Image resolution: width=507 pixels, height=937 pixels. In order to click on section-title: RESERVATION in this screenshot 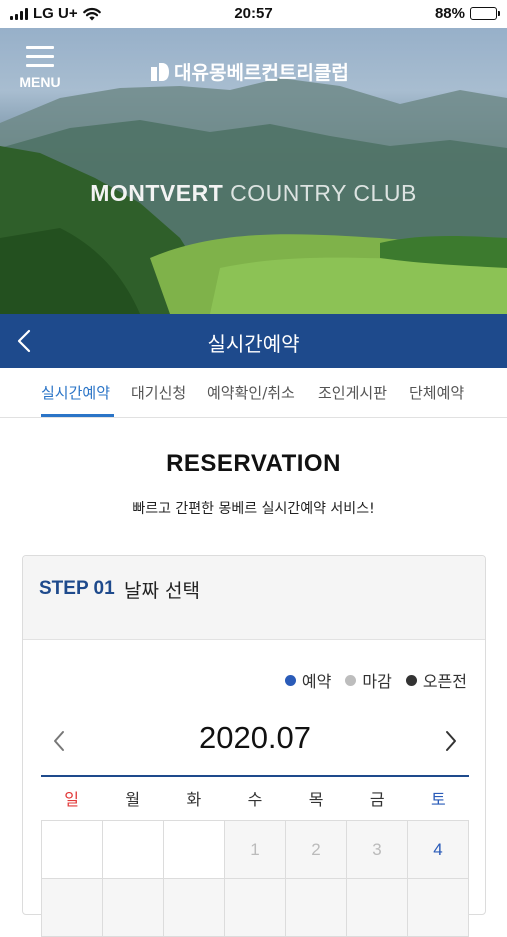, I will do `click(253, 463)`.